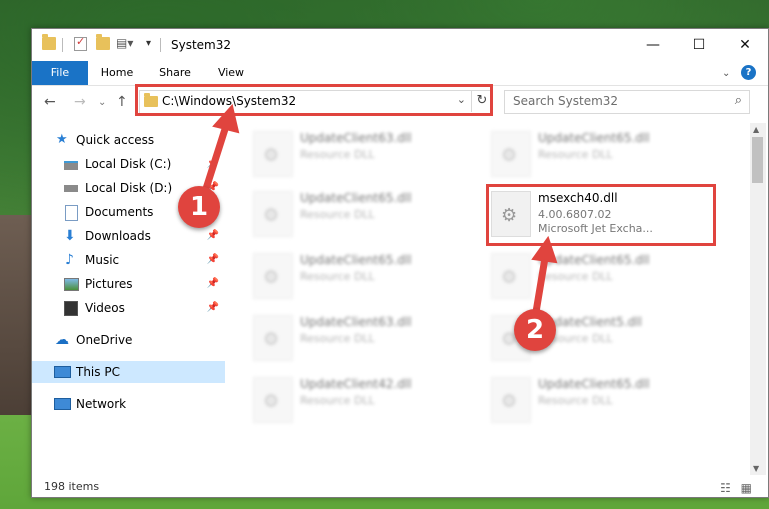  What do you see at coordinates (199, 207) in the screenshot?
I see `step-1-callout: 1` at bounding box center [199, 207].